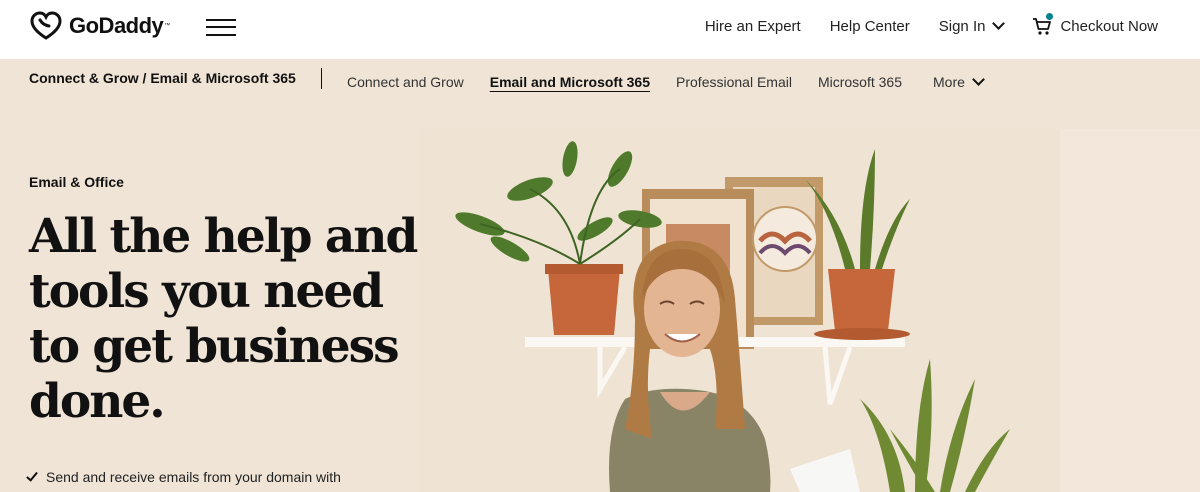 This screenshot has width=1200, height=492. What do you see at coordinates (116, 25) in the screenshot?
I see `logo-wordmark: GoDaddy` at bounding box center [116, 25].